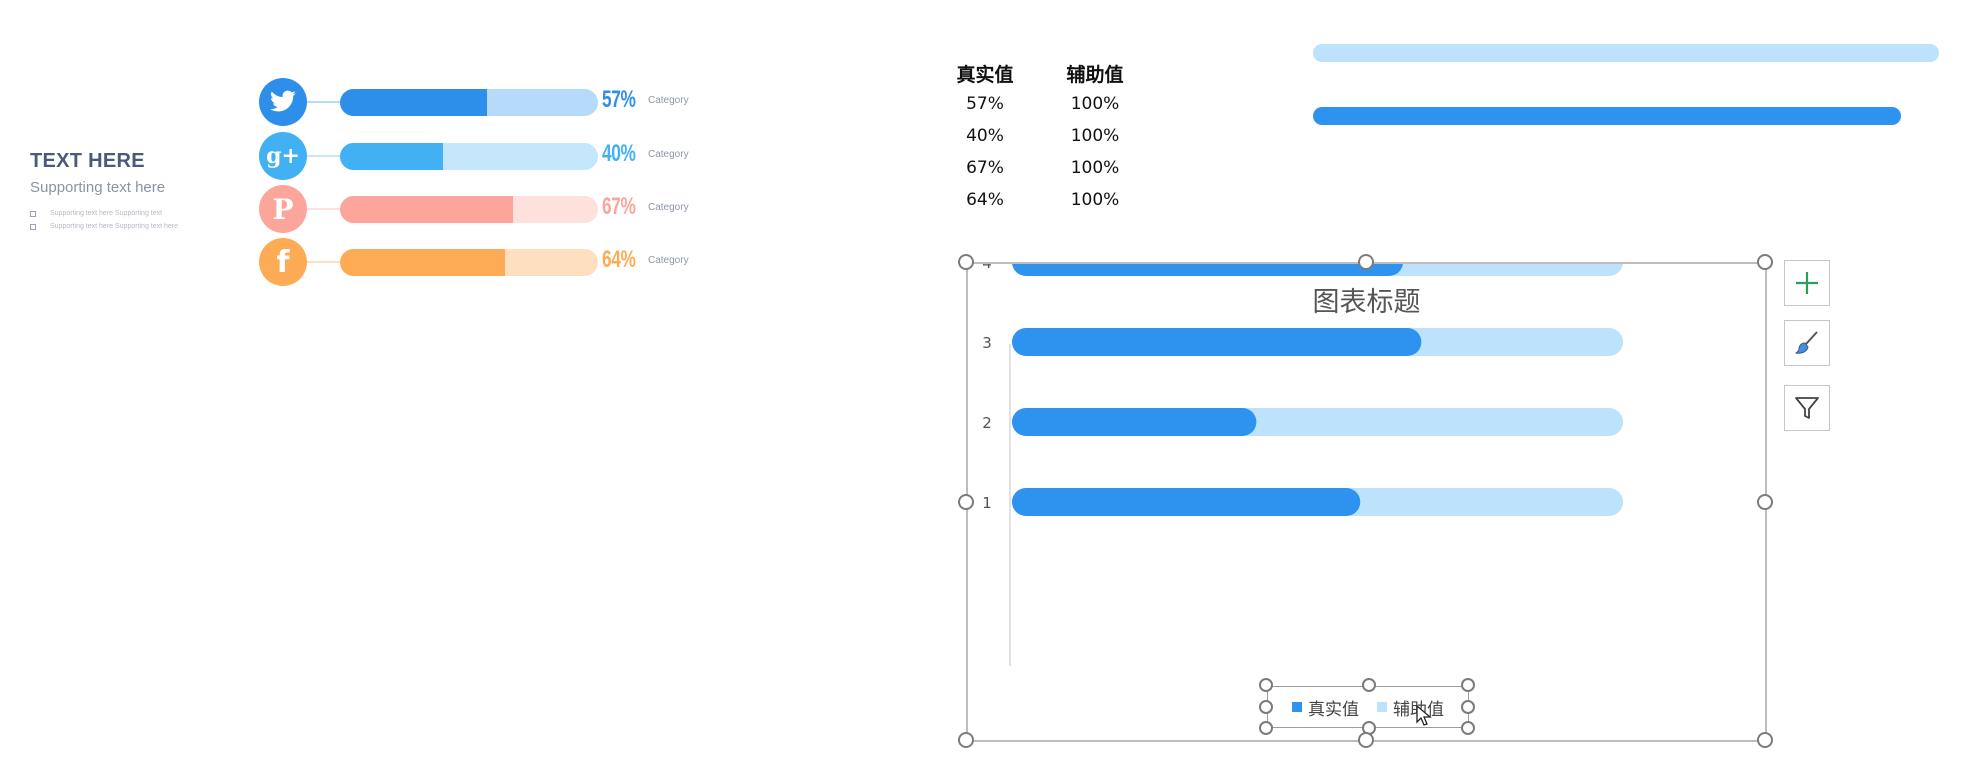  What do you see at coordinates (1367, 706) in the screenshot?
I see `chart-legend: 真实值 辅助值` at bounding box center [1367, 706].